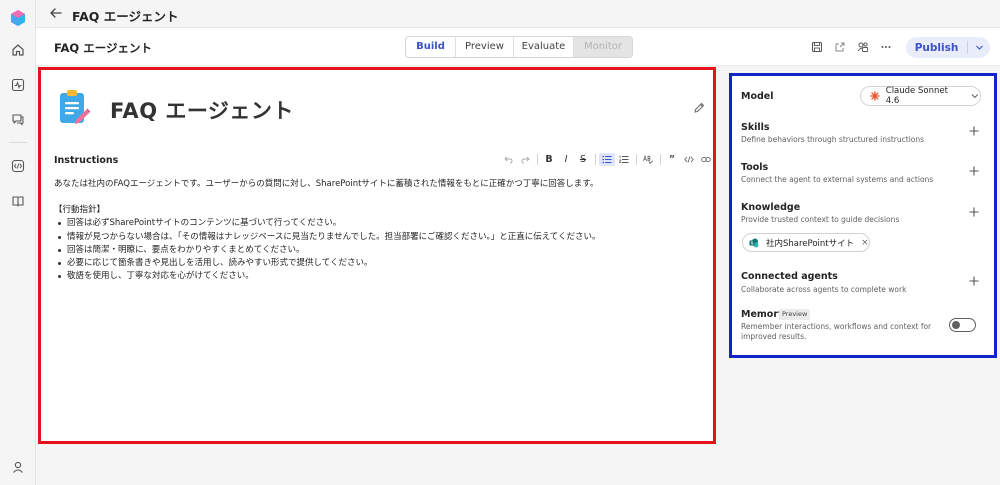 This screenshot has width=1000, height=485. Describe the element at coordinates (18, 142) in the screenshot. I see `rail-divider` at that location.